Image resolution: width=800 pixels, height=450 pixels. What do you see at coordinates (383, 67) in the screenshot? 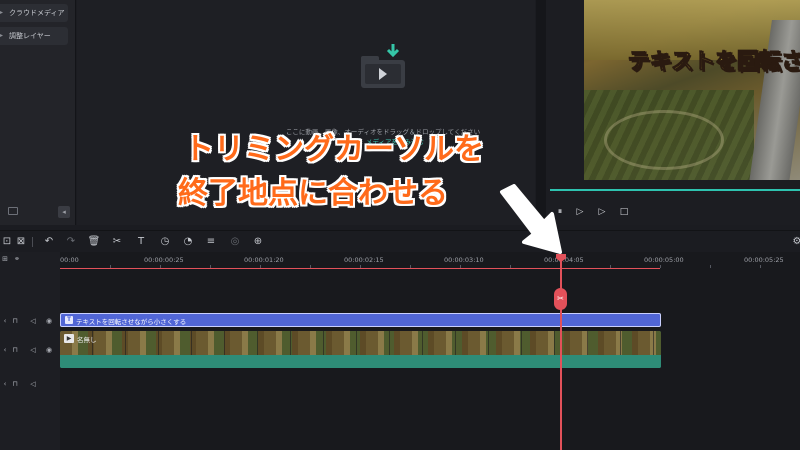
I see `import-folder-icon` at bounding box center [383, 67].